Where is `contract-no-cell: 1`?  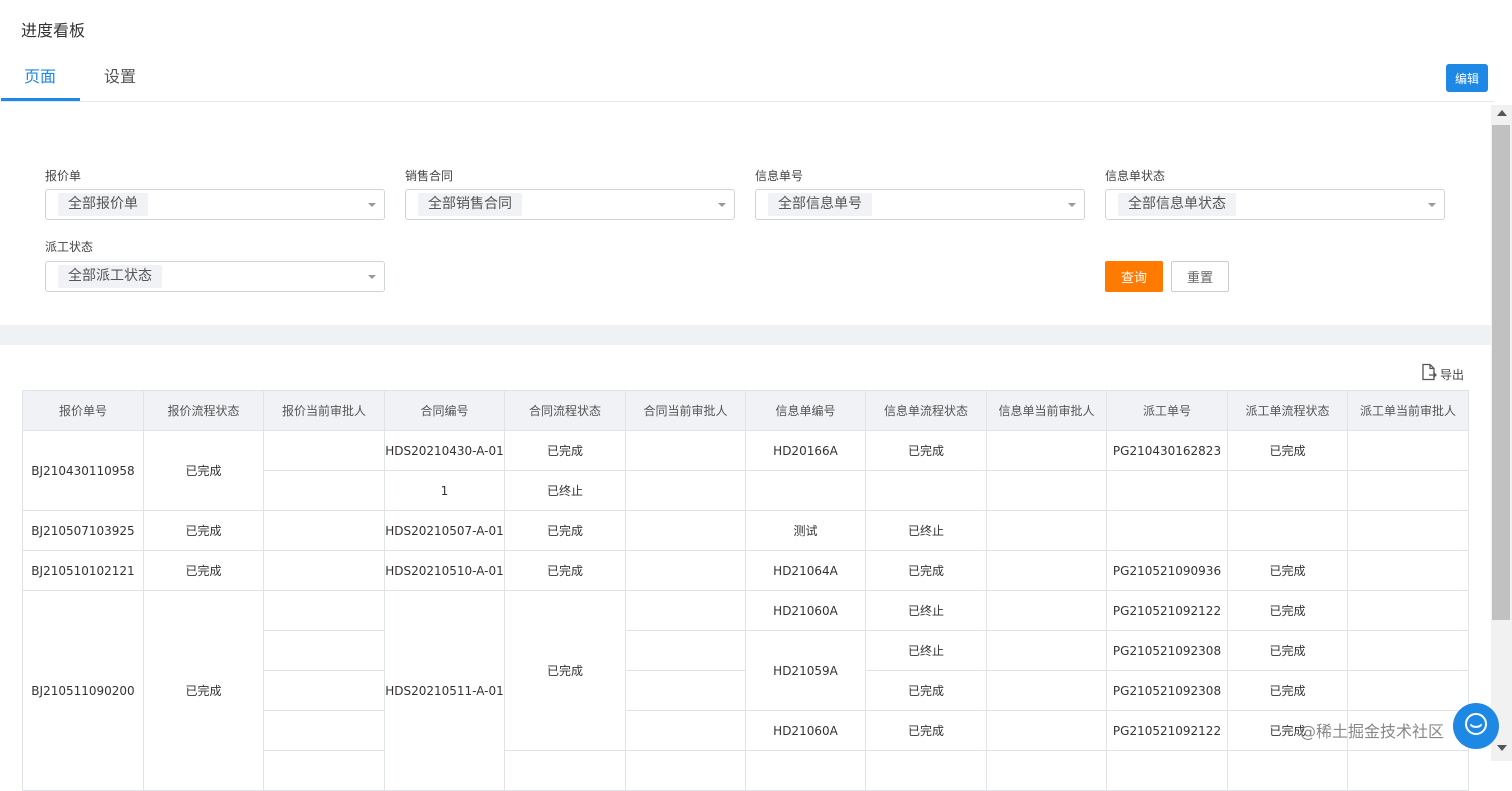 contract-no-cell: 1 is located at coordinates (444, 490).